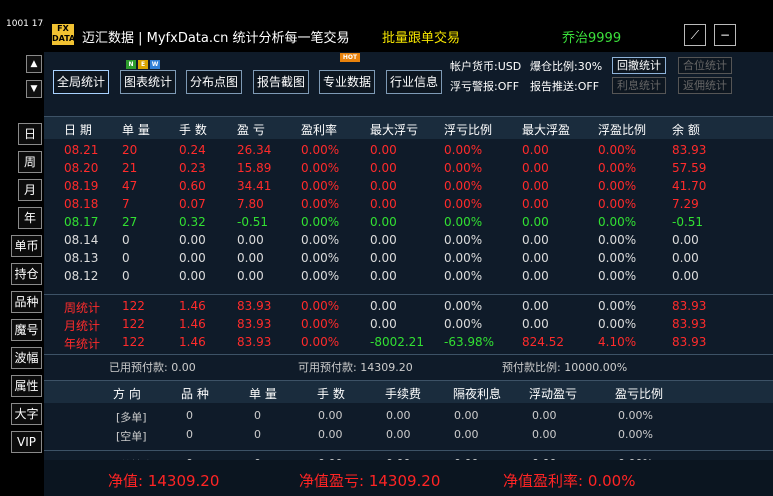  What do you see at coordinates (30, 190) in the screenshot?
I see `side-button-month: 月` at bounding box center [30, 190].